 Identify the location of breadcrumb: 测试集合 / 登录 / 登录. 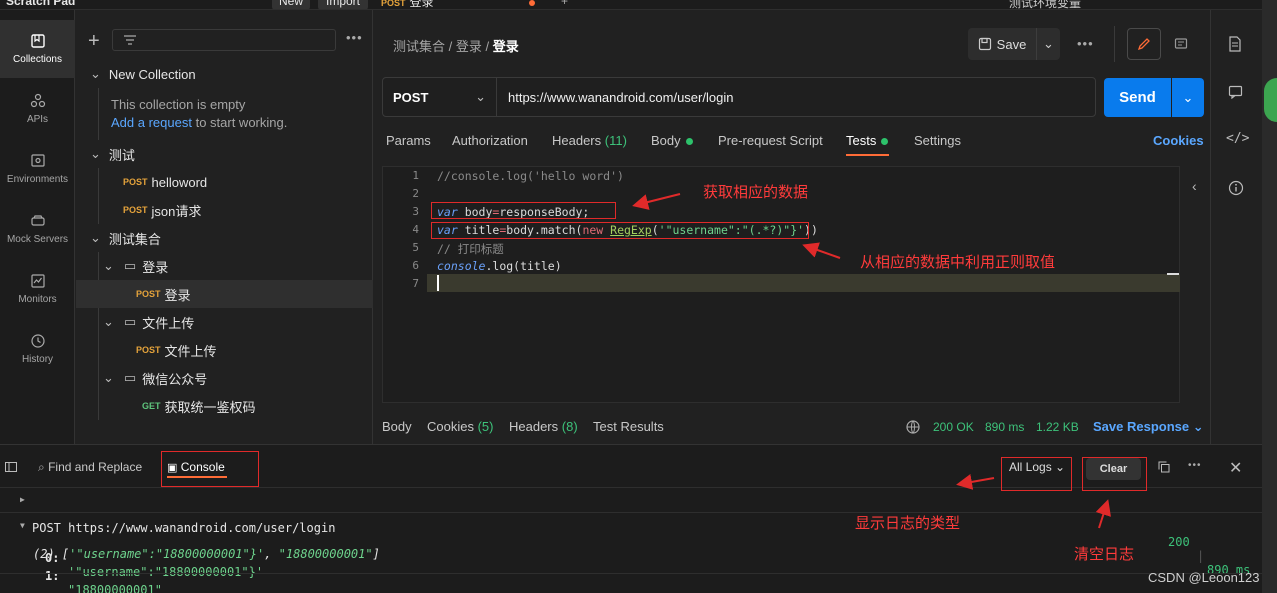
(456, 46).